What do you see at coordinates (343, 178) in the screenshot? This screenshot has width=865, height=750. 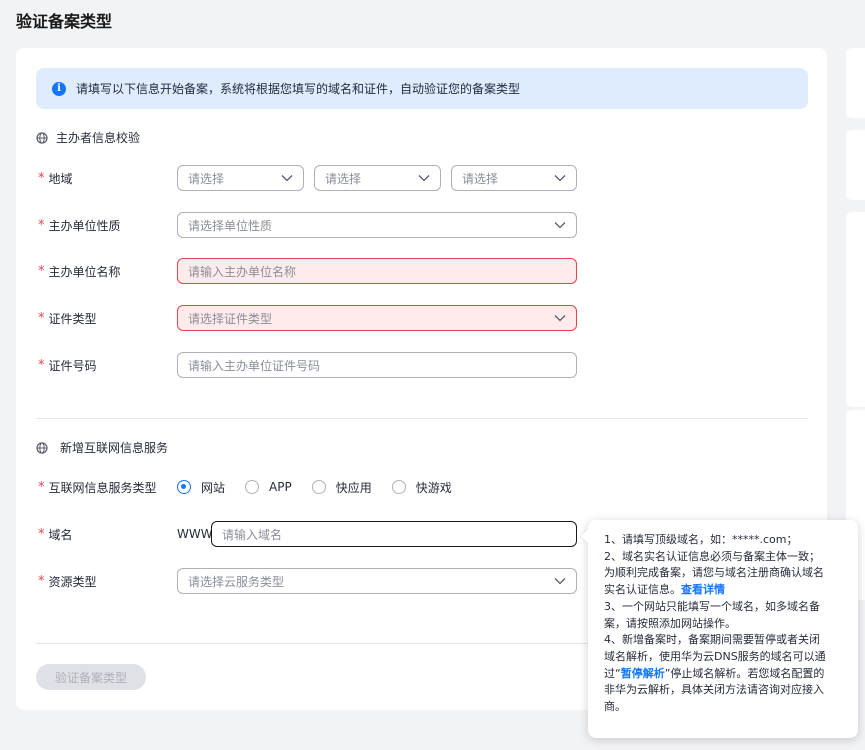 I see `select-city-placeholder: 请选择` at bounding box center [343, 178].